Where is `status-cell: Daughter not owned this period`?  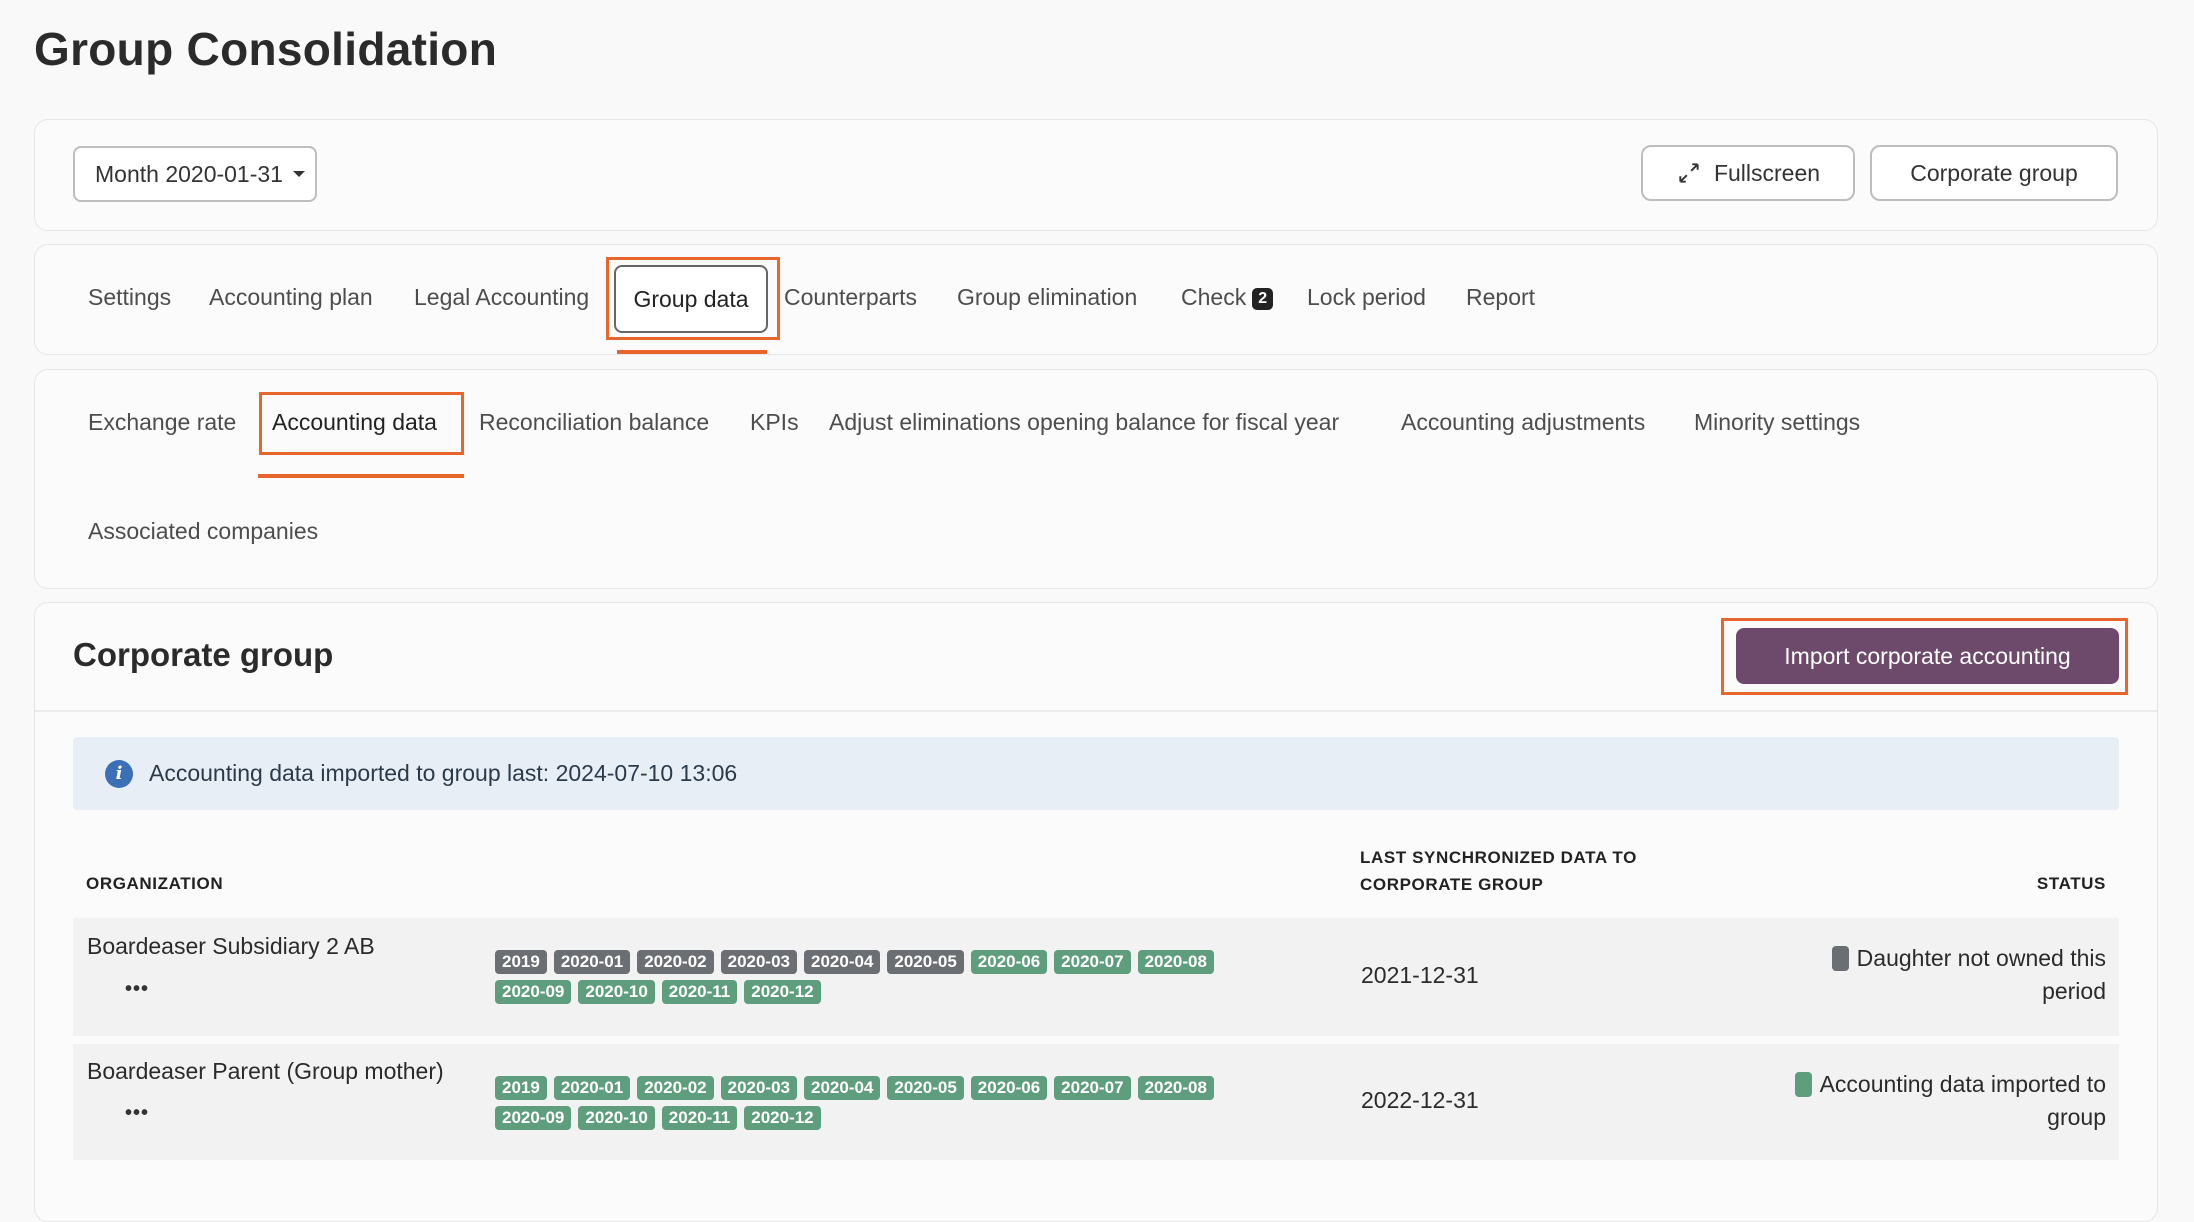
status-cell: Daughter not owned this period is located at coordinates (1968, 975).